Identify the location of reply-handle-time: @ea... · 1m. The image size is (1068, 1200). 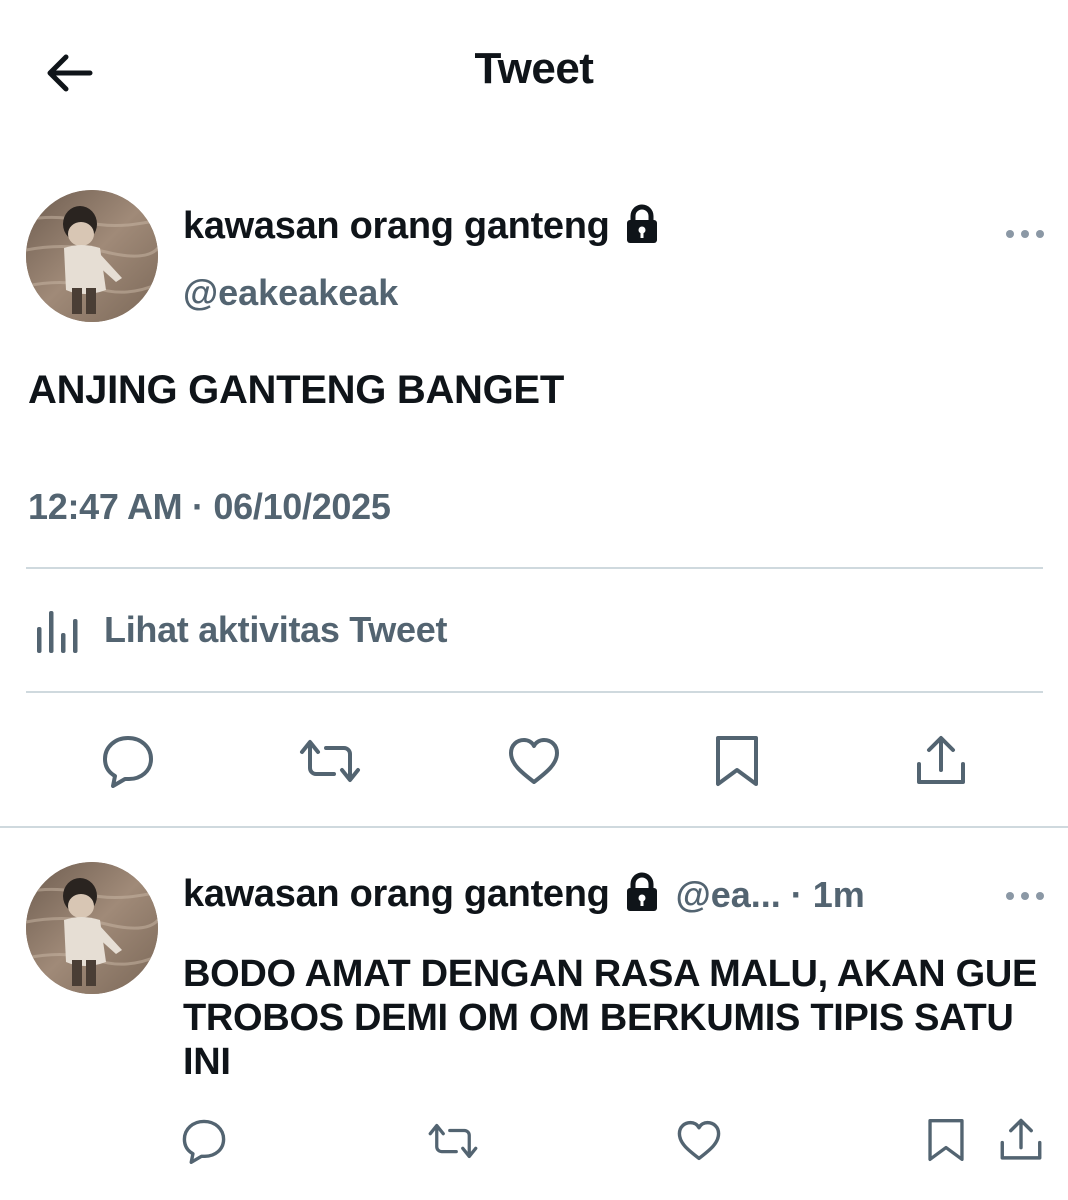
(770, 895).